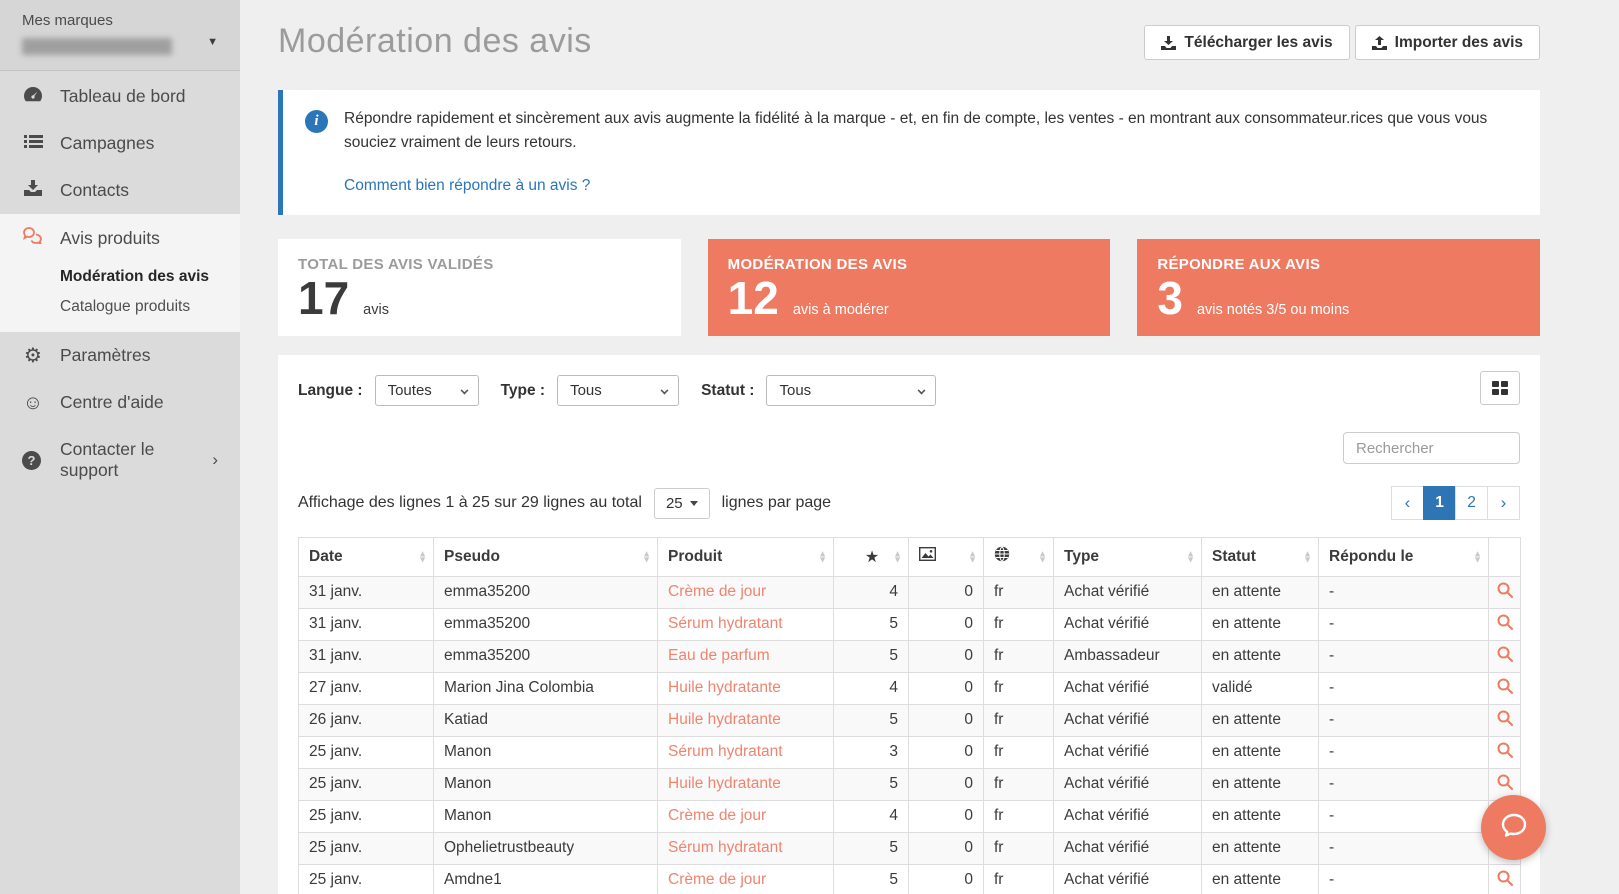  I want to click on cell-product: Sérum hydratant, so click(745, 625).